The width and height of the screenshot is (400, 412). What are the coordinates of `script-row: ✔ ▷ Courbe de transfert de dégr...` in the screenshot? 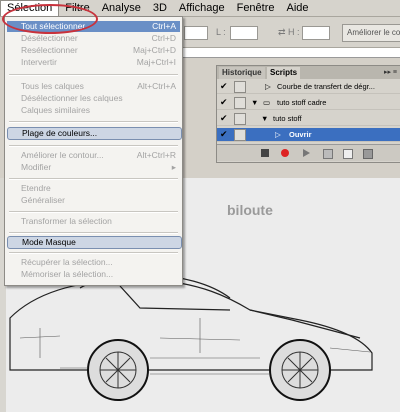 It's located at (308, 87).